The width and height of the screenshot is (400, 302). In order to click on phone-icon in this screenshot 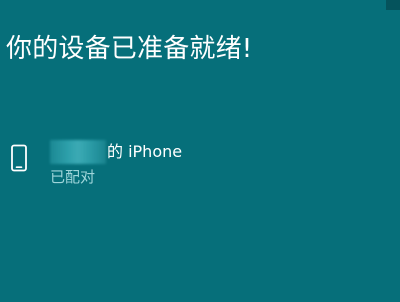, I will do `click(19, 158)`.